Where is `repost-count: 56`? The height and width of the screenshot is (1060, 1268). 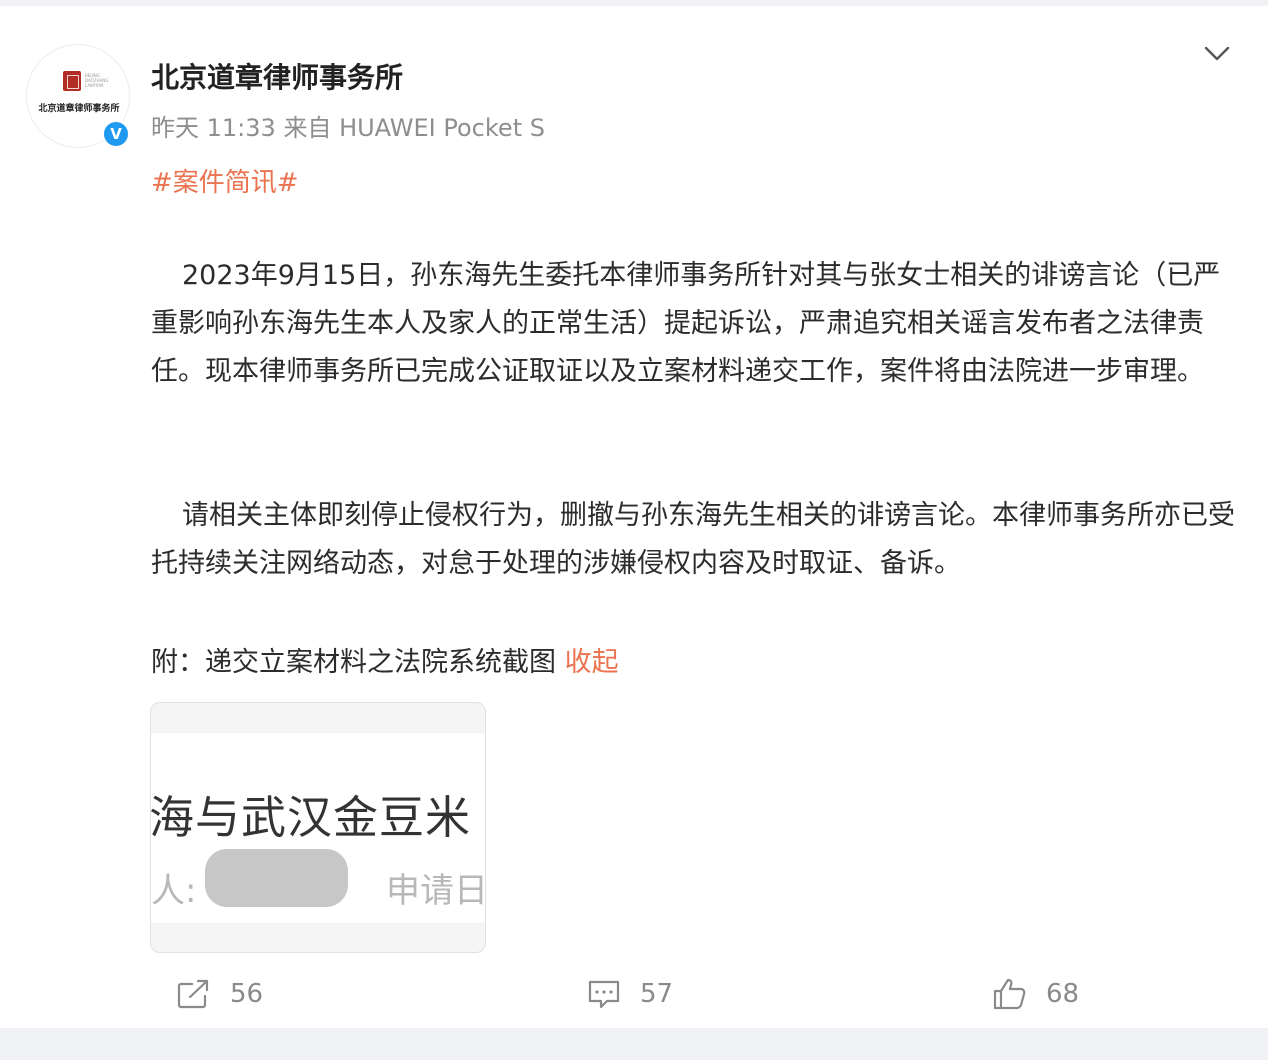
repost-count: 56 is located at coordinates (247, 994).